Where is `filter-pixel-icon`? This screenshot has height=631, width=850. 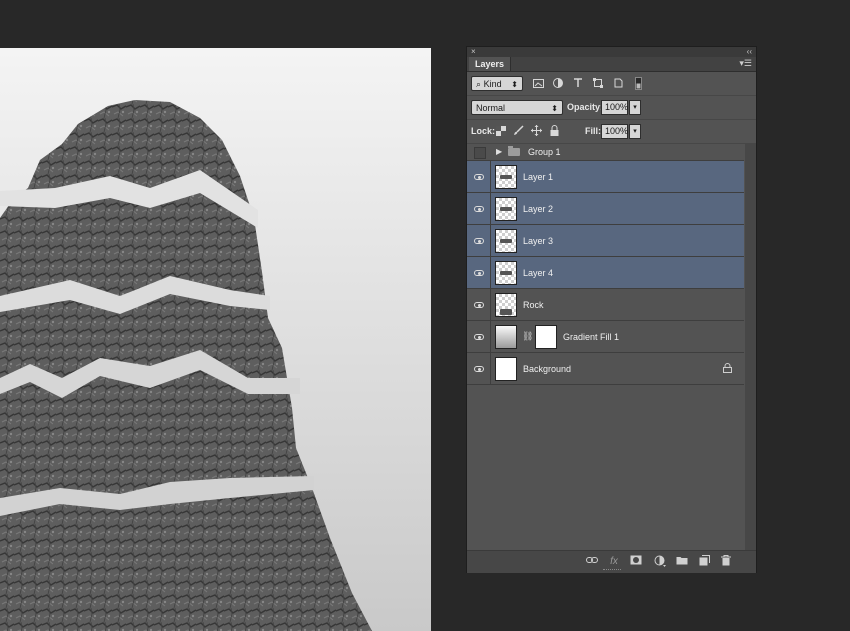 filter-pixel-icon is located at coordinates (538, 83).